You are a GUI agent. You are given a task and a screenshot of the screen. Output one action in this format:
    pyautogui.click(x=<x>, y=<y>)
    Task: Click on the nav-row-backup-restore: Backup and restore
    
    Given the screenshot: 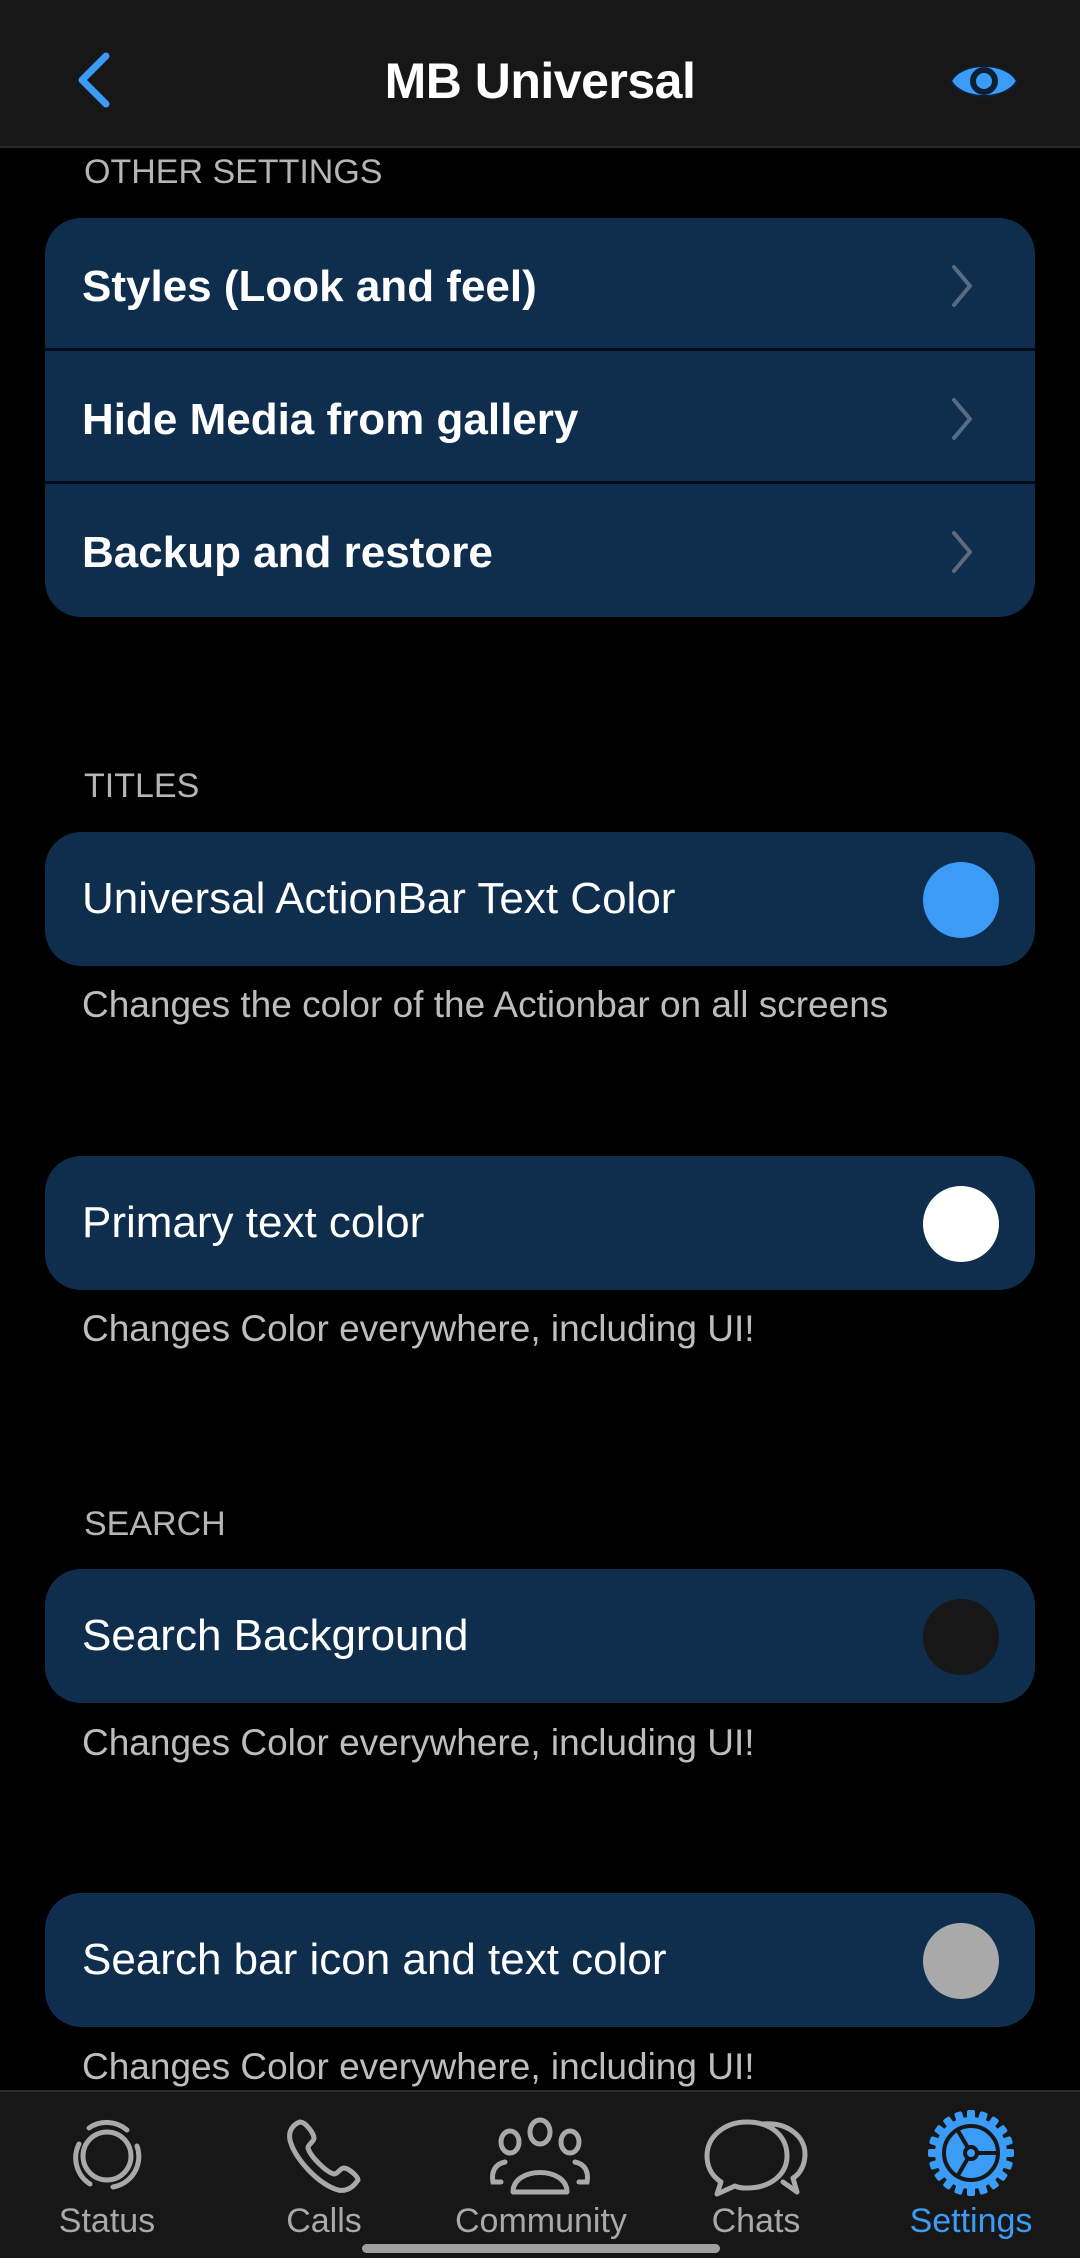 What is the action you would take?
    pyautogui.click(x=540, y=550)
    